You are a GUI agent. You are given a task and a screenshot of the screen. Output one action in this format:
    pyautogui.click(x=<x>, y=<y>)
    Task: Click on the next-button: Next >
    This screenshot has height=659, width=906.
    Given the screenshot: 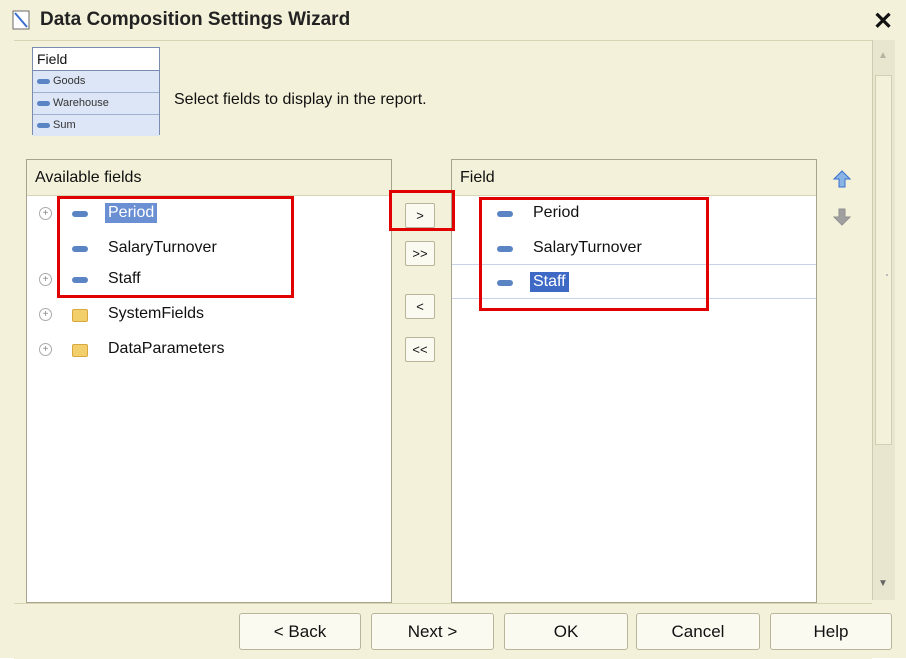 What is the action you would take?
    pyautogui.click(x=432, y=631)
    